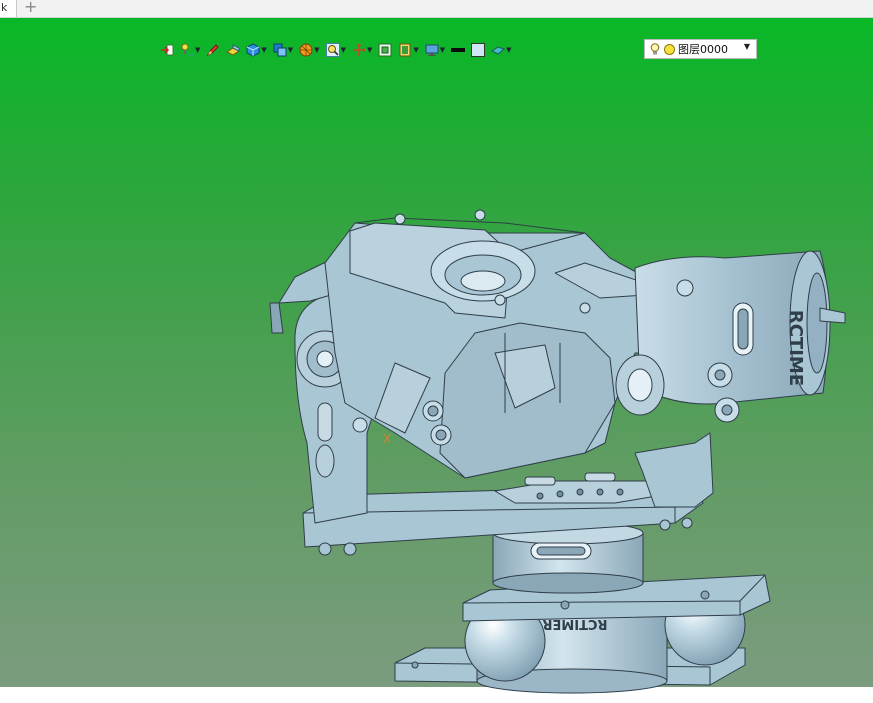 This screenshot has height=703, width=873. I want to click on shade-button, so click(233, 50).